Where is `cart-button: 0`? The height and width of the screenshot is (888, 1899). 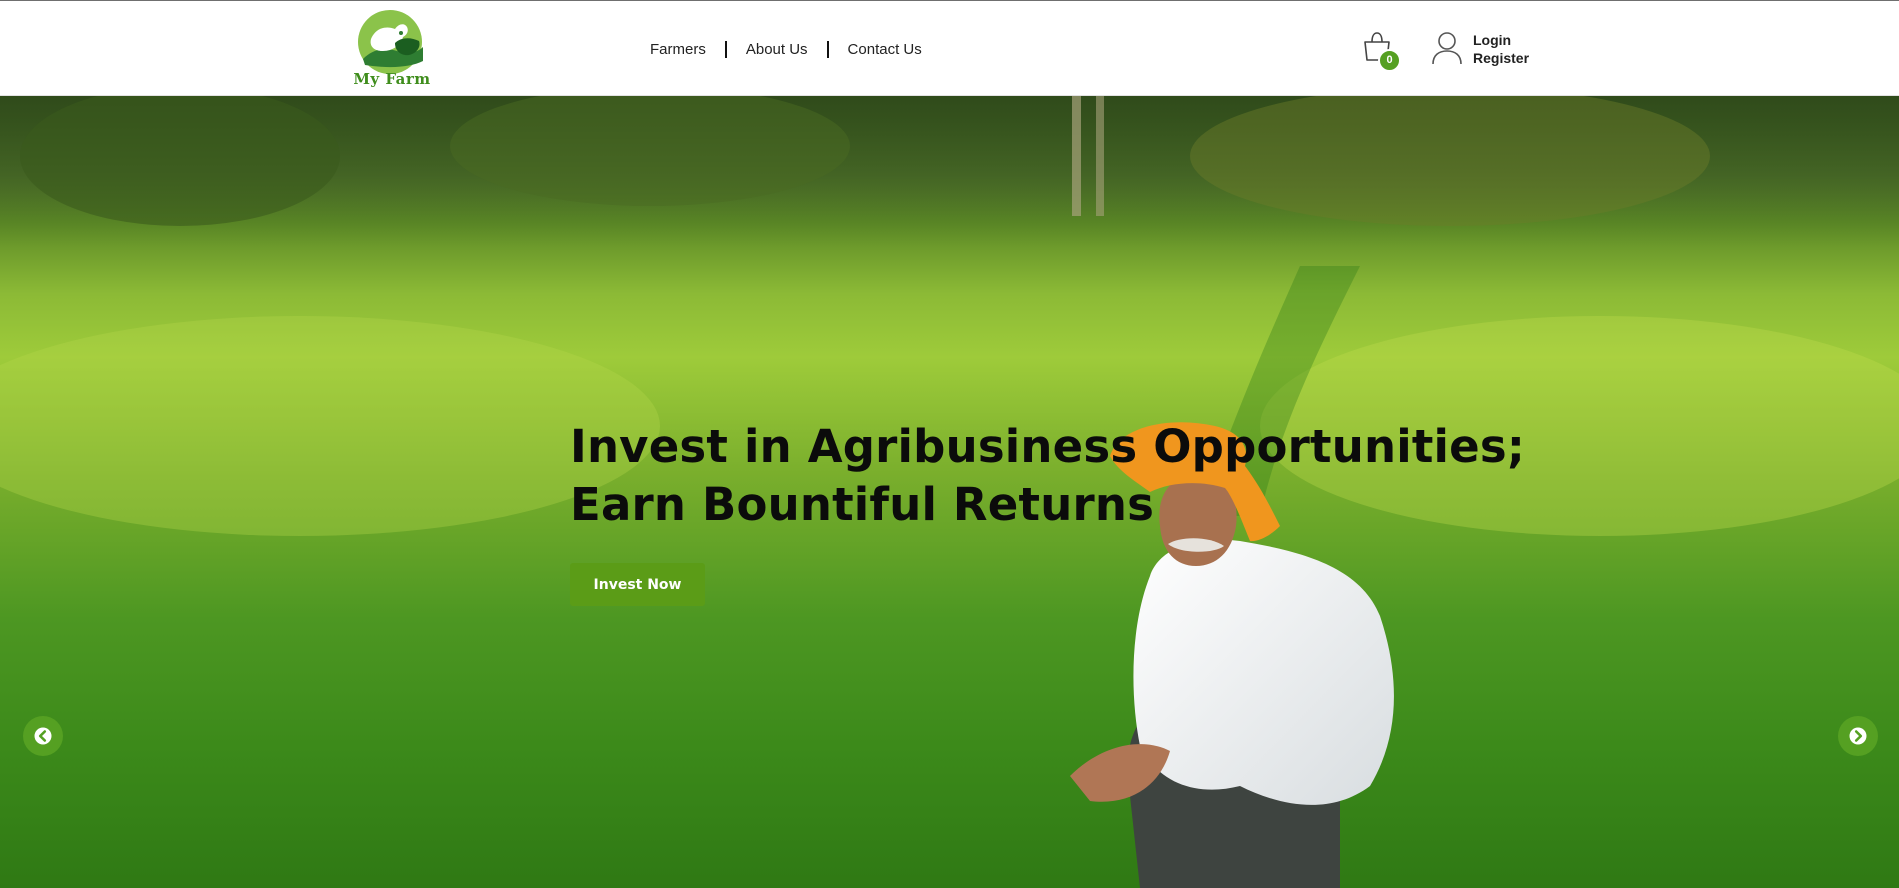
cart-button: 0 is located at coordinates (1382, 51).